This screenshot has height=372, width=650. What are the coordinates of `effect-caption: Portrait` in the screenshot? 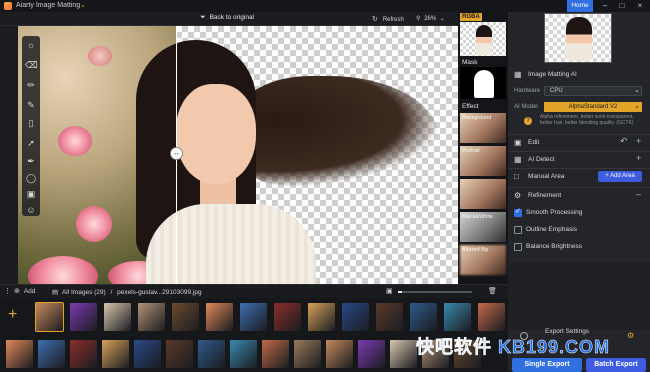 It's located at (471, 151).